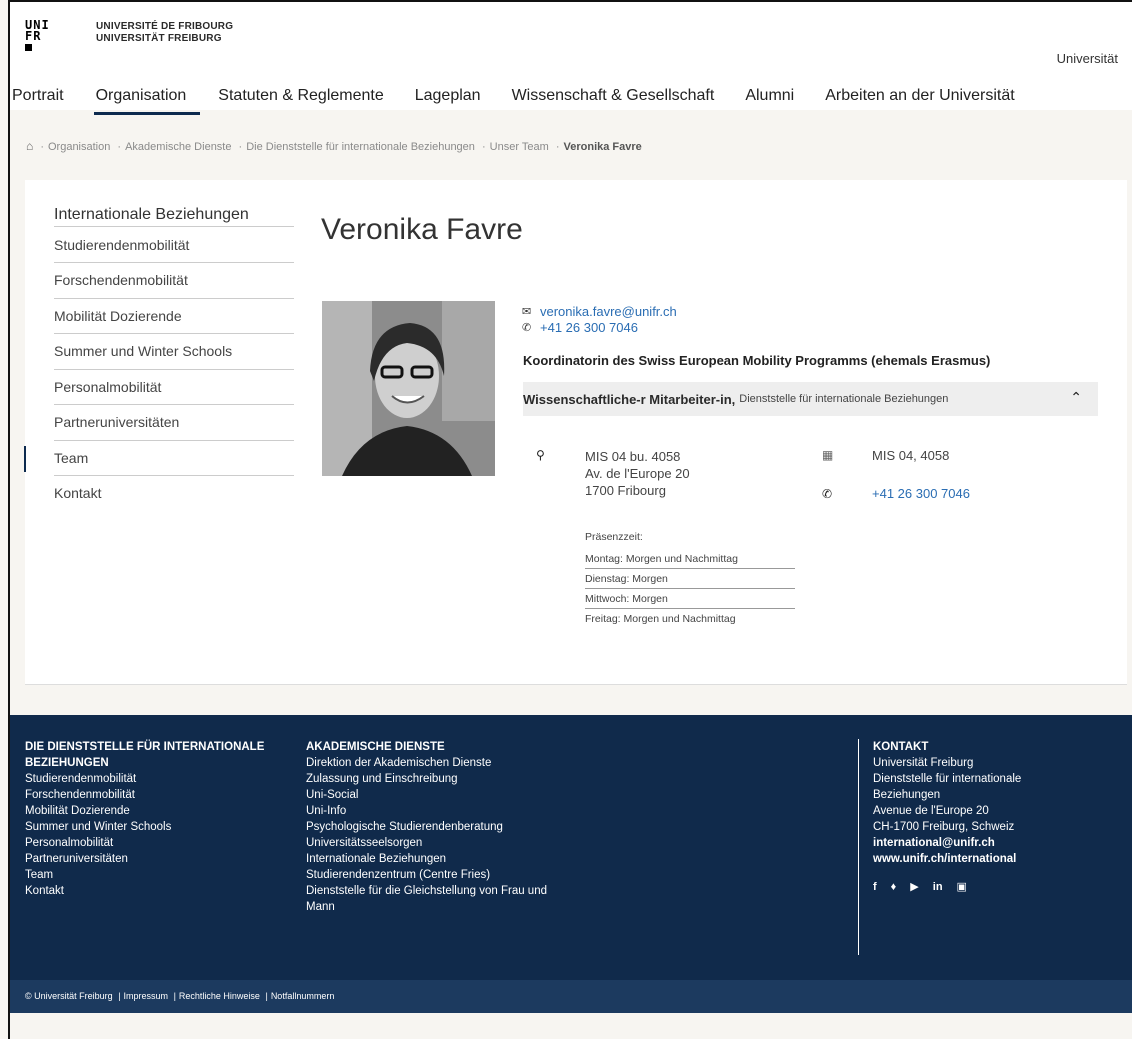  I want to click on sidenav-item: Summer und Winter Schools, so click(174, 352).